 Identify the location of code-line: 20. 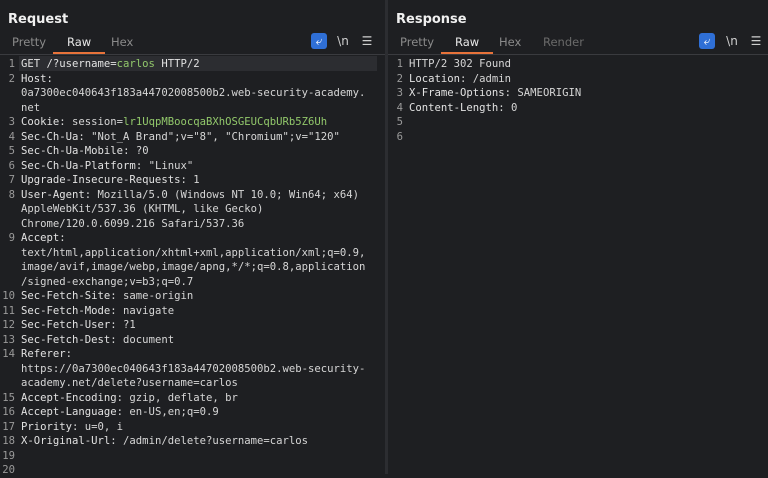
(192, 470).